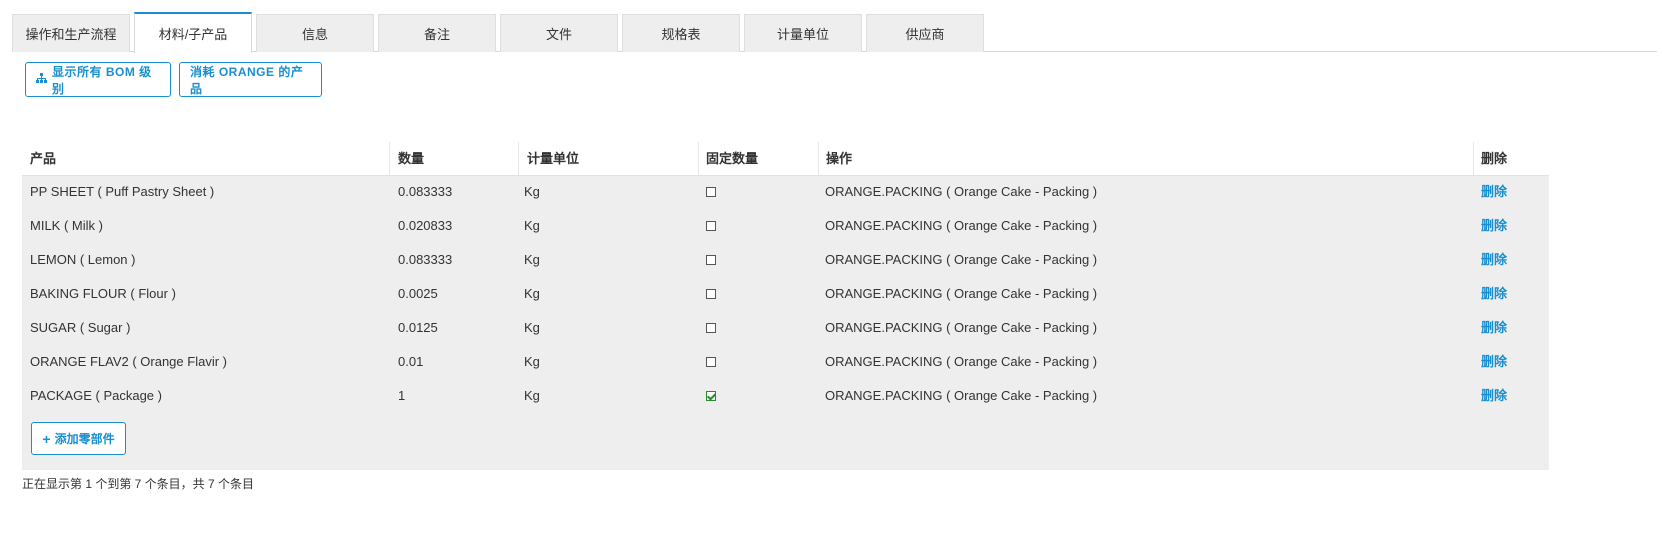 The image size is (1661, 543). What do you see at coordinates (402, 395) in the screenshot?
I see `cell-quantity: 1` at bounding box center [402, 395].